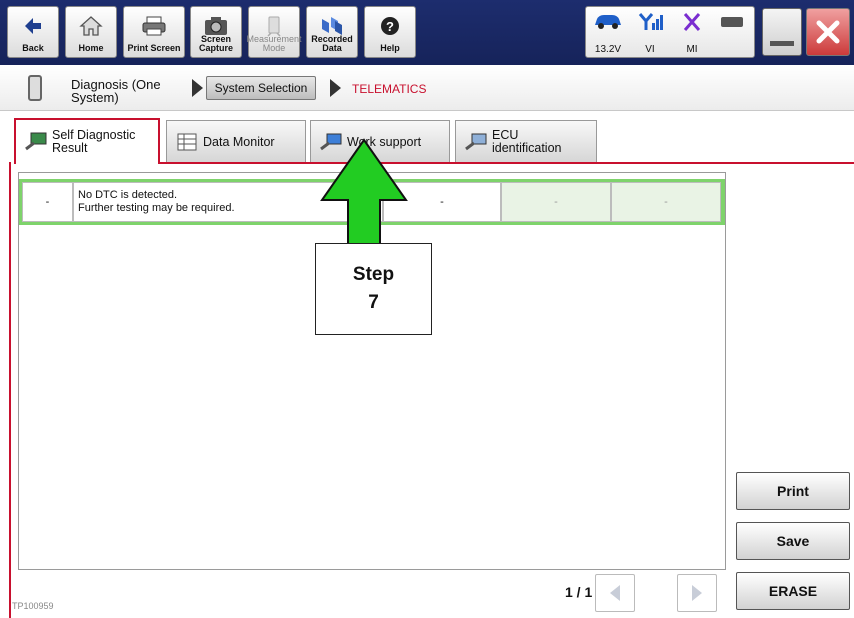 This screenshot has height=618, width=854. What do you see at coordinates (692, 22) in the screenshot?
I see `disconnected-x-icon` at bounding box center [692, 22].